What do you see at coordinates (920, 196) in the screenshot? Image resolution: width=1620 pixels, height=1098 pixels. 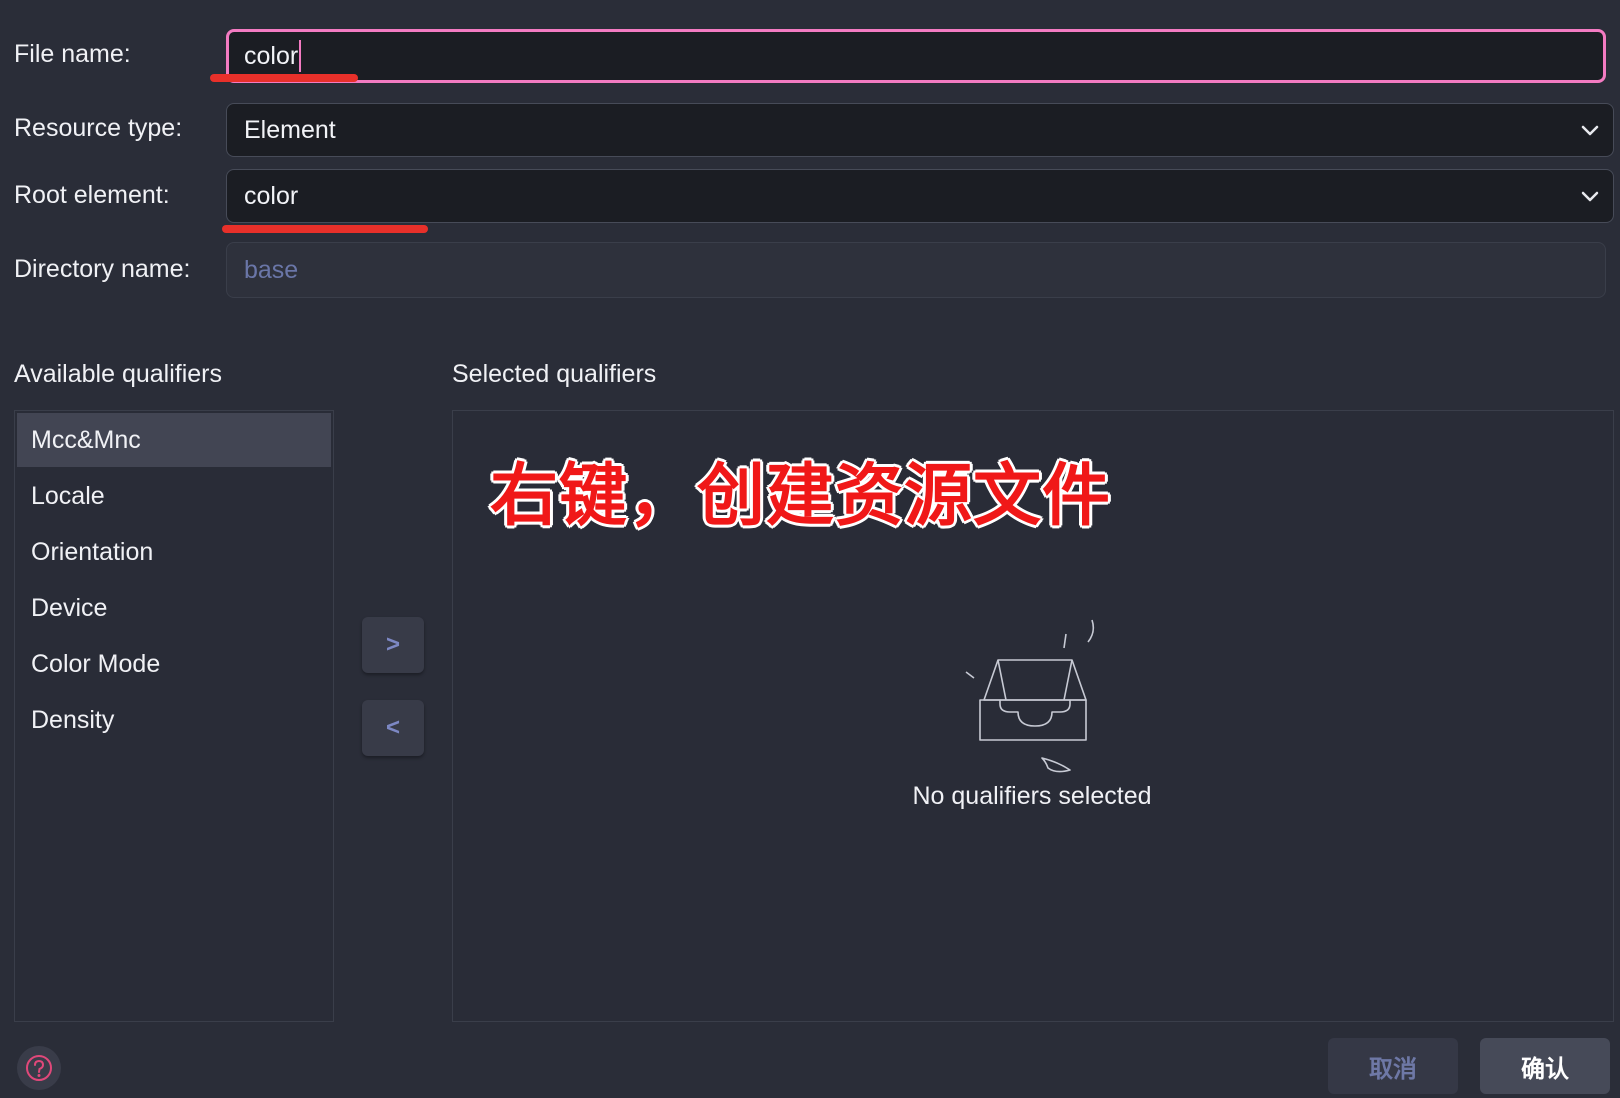 I see `root-element-select: color` at bounding box center [920, 196].